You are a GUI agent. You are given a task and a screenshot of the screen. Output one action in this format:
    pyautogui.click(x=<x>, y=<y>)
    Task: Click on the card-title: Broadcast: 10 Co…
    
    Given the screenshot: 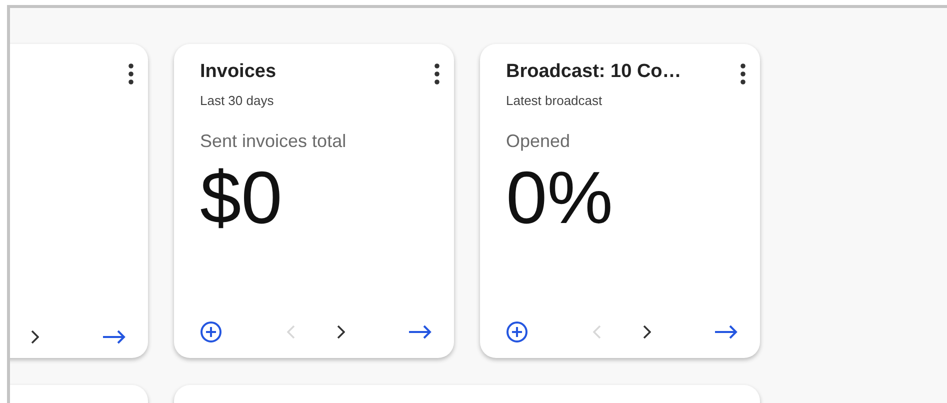 What is the action you would take?
    pyautogui.click(x=594, y=72)
    